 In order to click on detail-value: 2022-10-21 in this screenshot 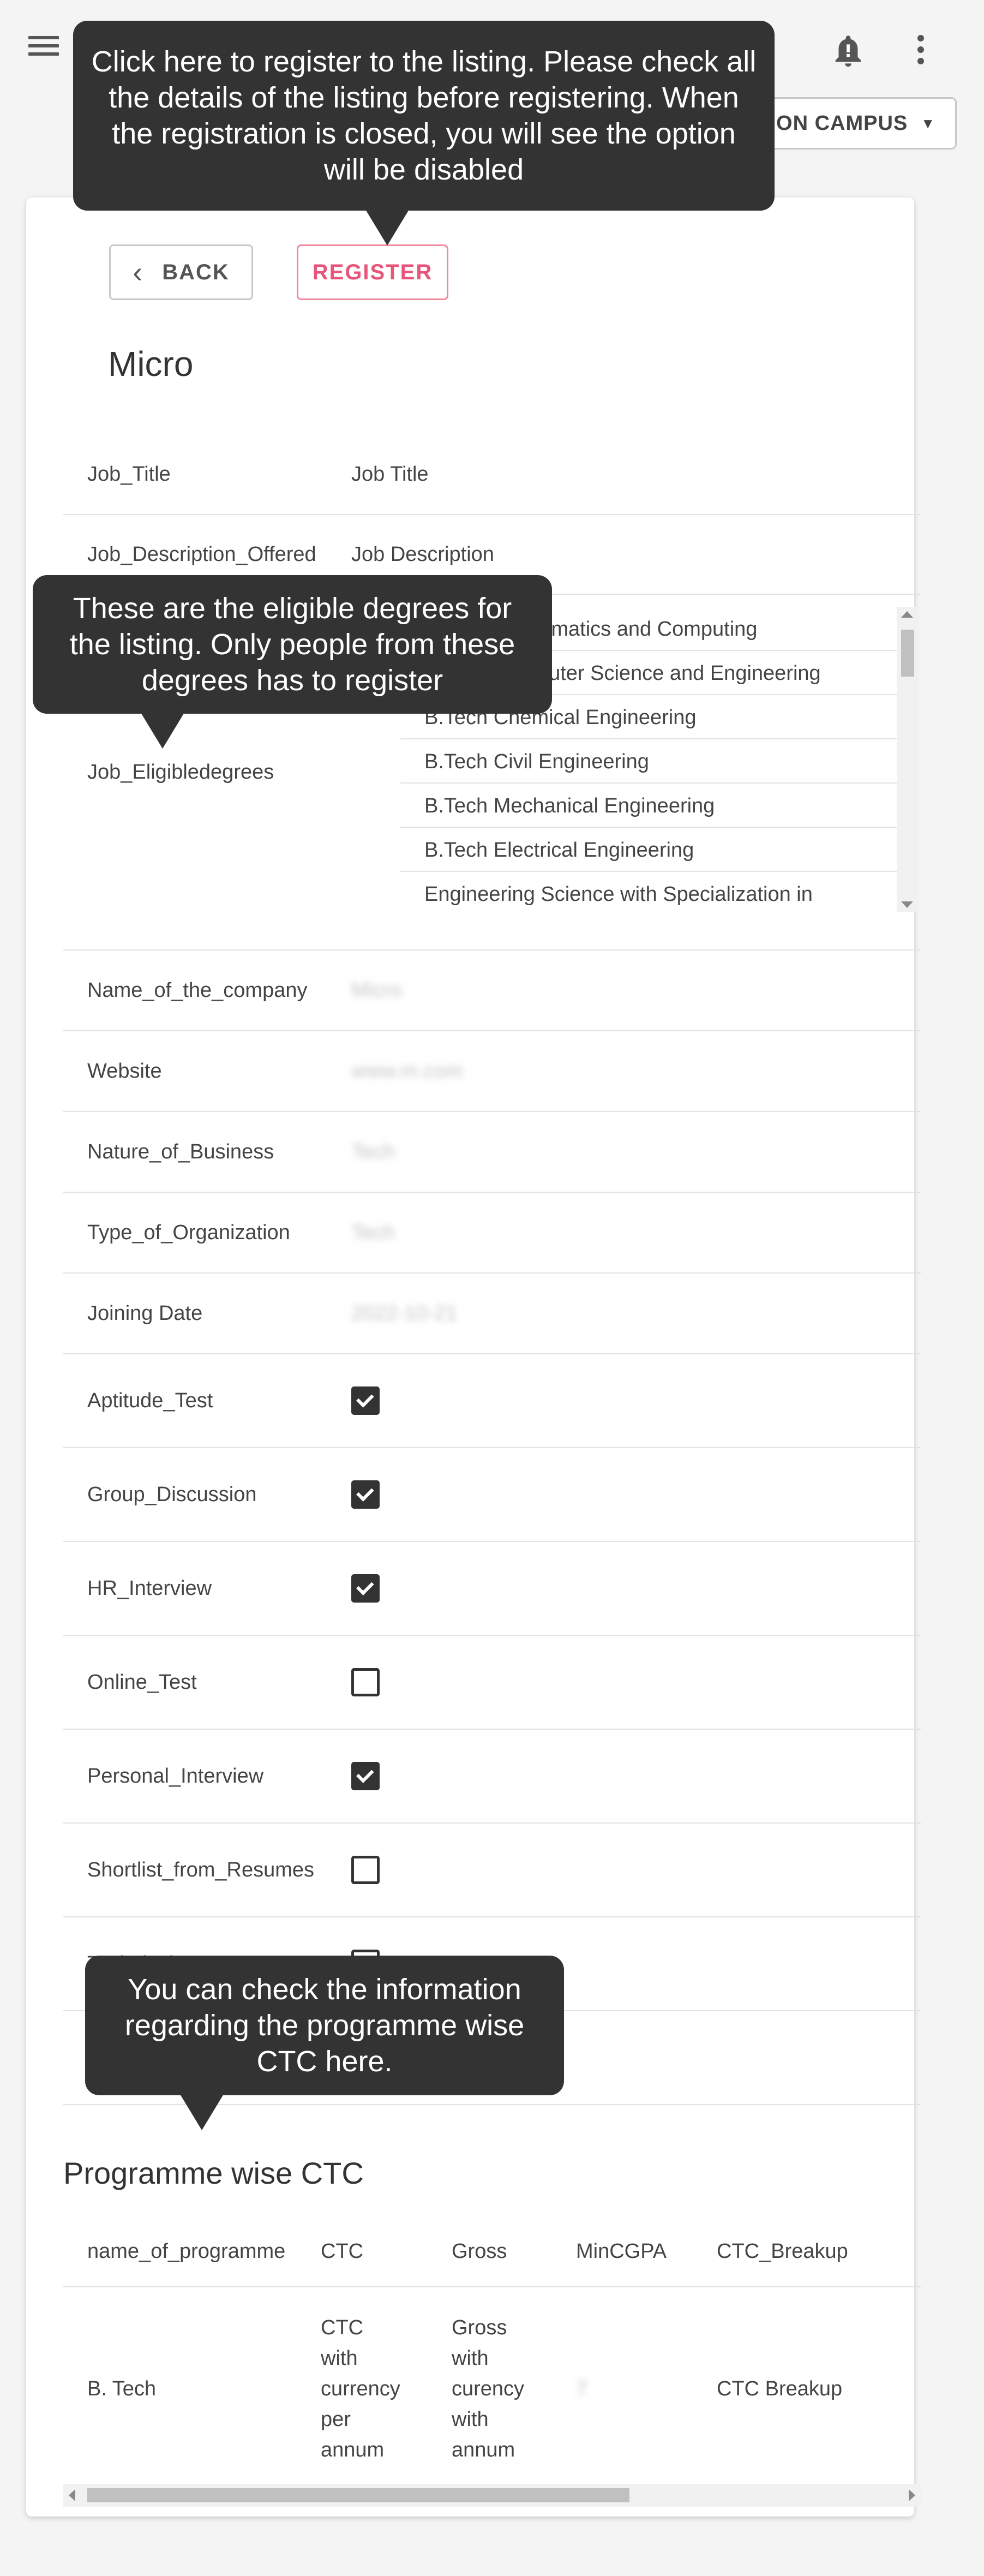, I will do `click(404, 1313)`.